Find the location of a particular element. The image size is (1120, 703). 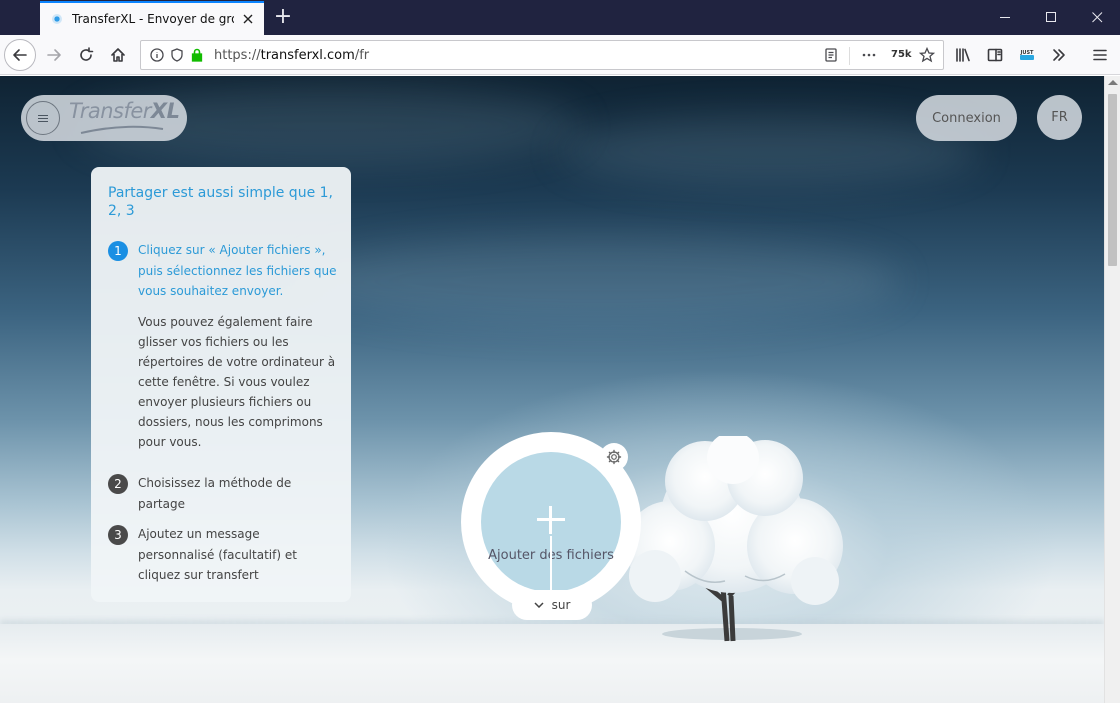

forward-icon is located at coordinates (54, 55).